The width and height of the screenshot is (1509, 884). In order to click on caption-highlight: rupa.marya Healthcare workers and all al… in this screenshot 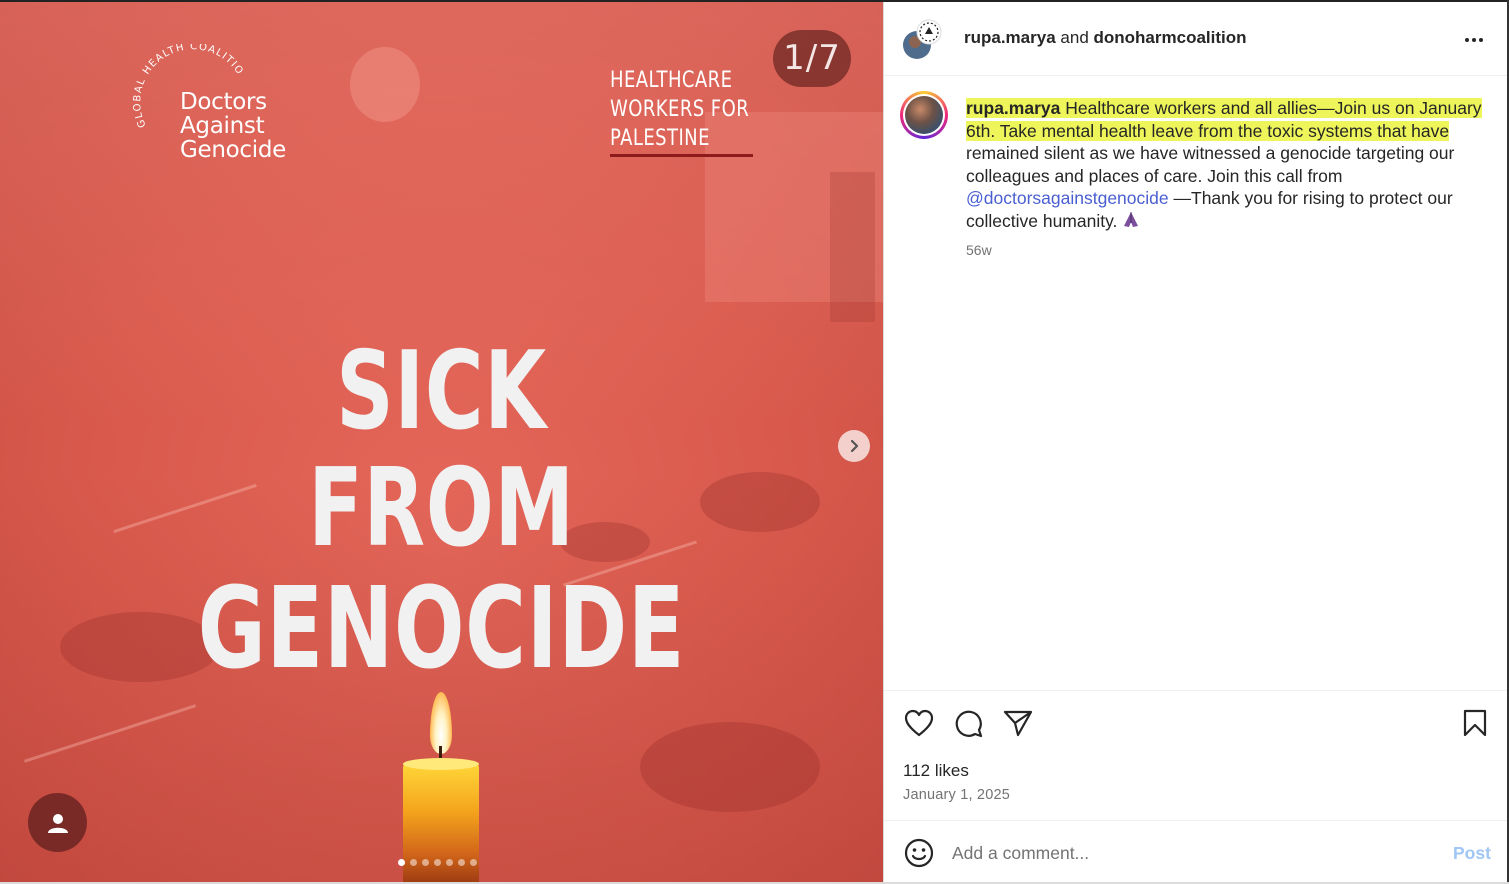, I will do `click(1224, 119)`.